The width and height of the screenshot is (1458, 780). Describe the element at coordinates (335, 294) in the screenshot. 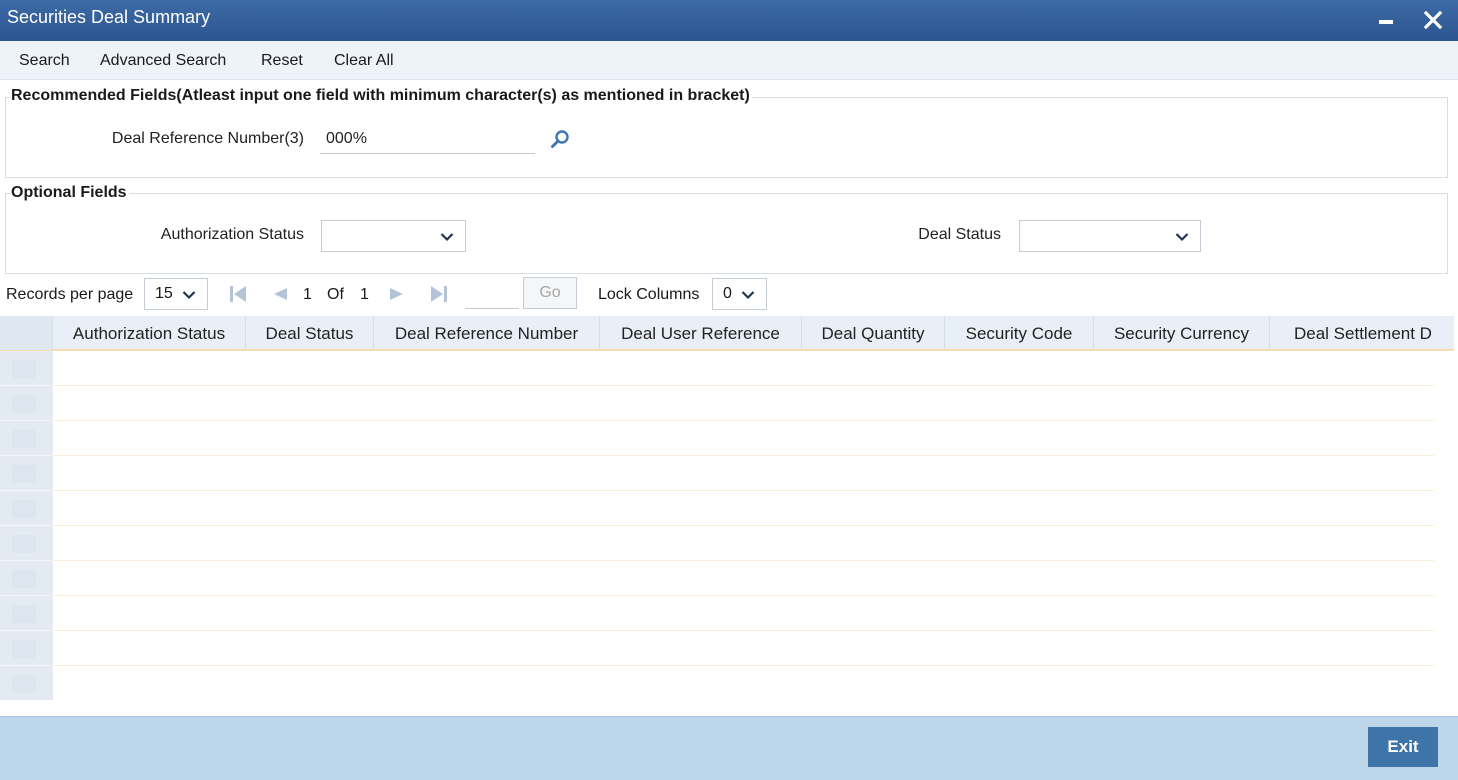

I see `of-label: Of` at that location.